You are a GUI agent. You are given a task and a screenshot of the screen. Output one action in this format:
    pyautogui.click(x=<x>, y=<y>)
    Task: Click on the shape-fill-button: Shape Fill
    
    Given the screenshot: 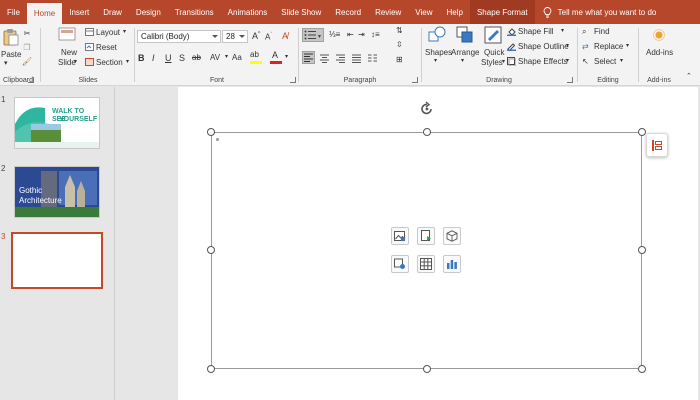 What is the action you would take?
    pyautogui.click(x=536, y=31)
    